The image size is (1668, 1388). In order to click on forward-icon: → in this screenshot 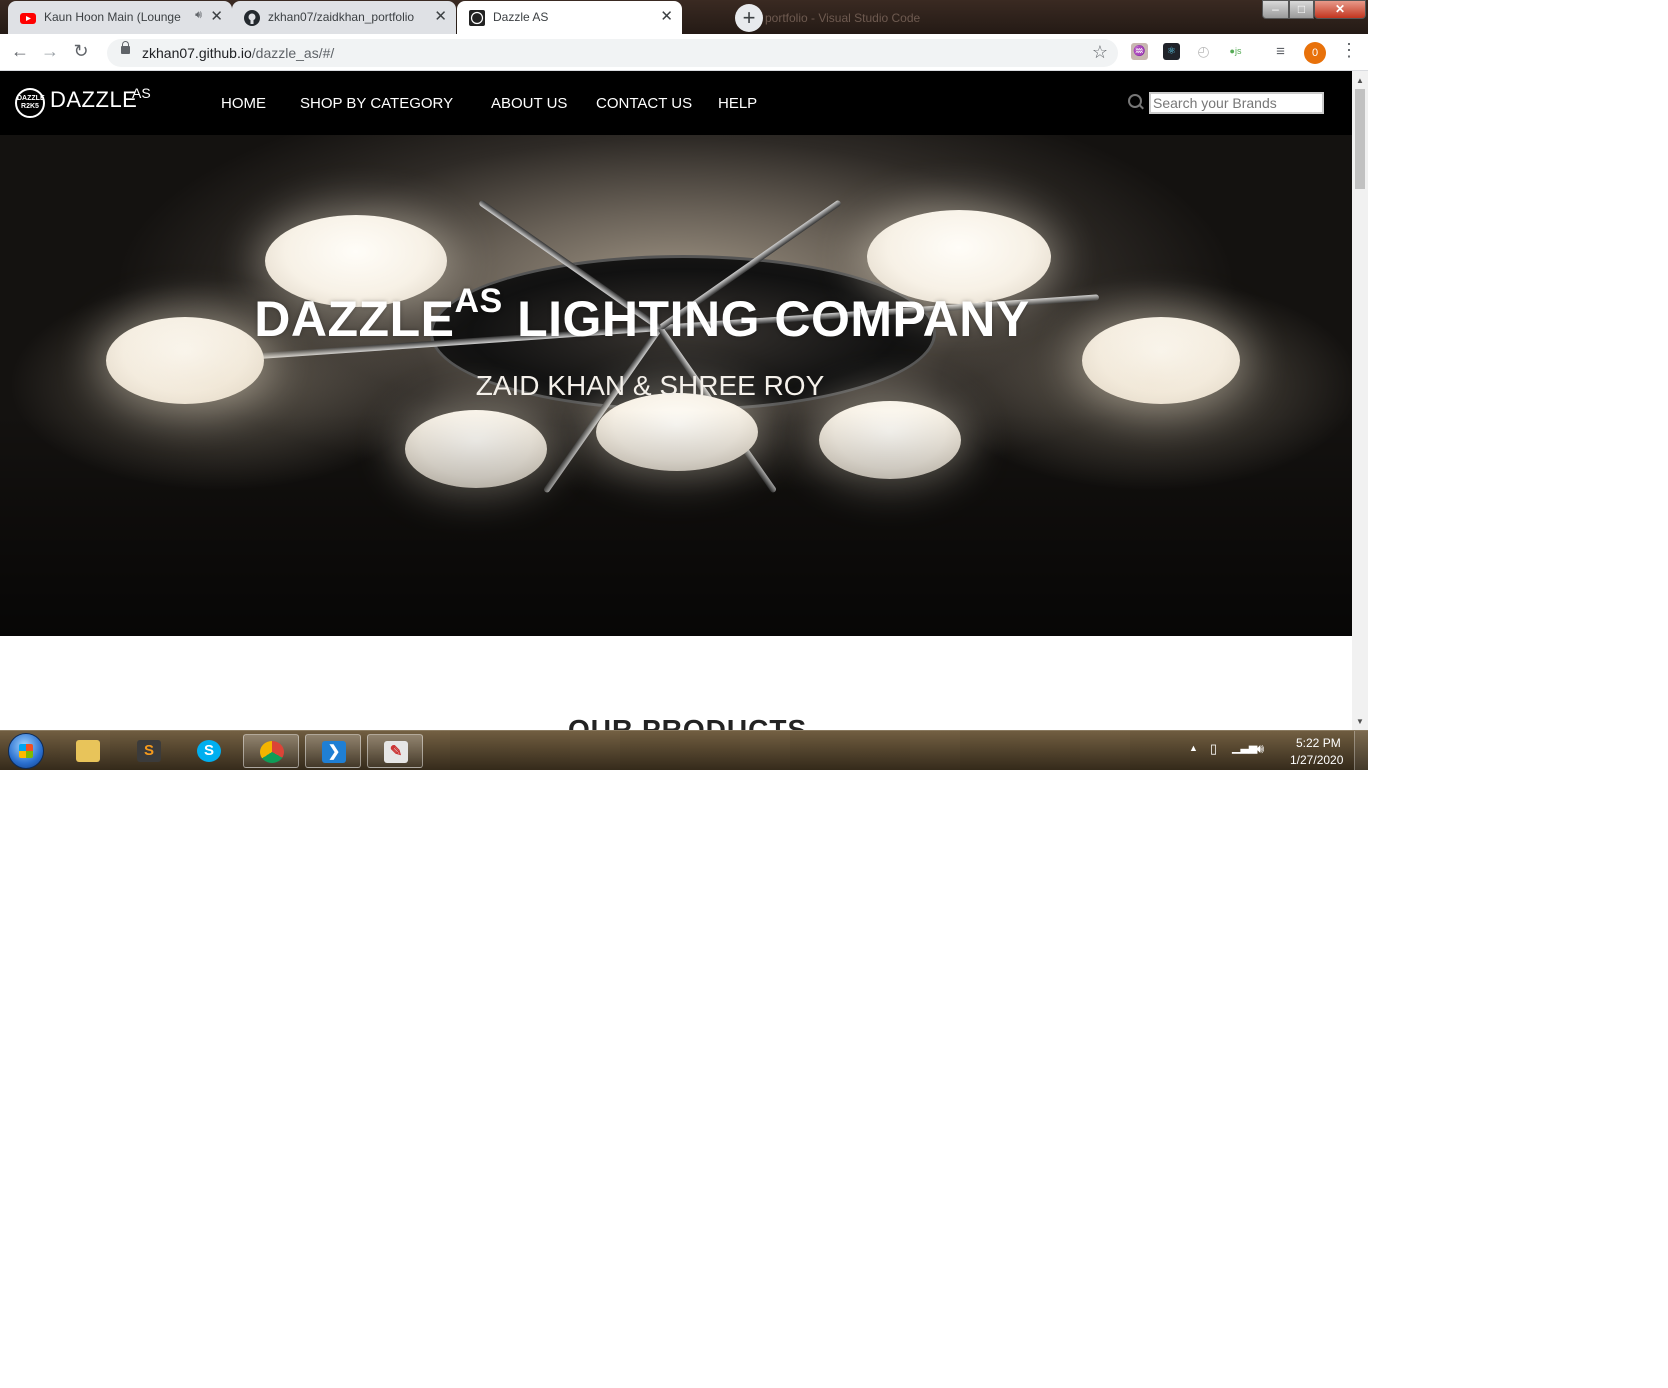, I will do `click(50, 51)`.